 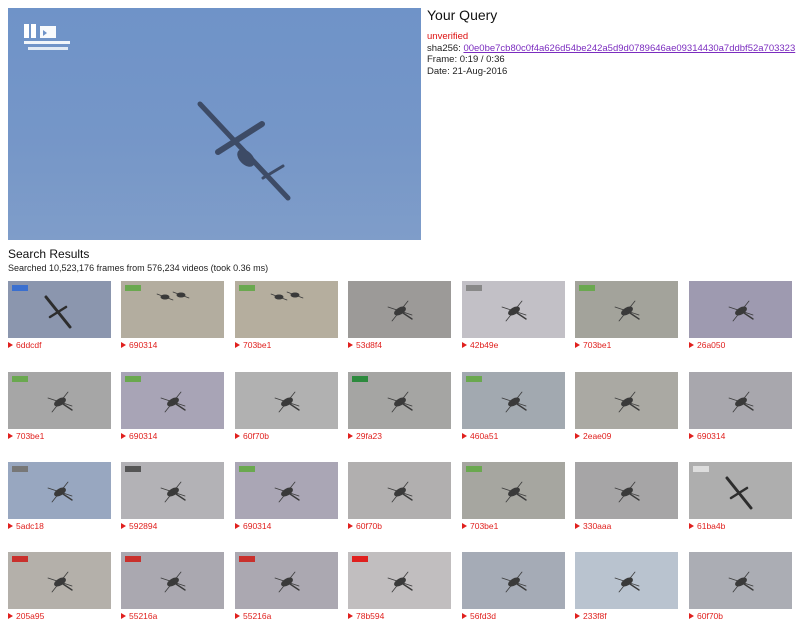 I want to click on result-caption: 78b594, so click(x=399, y=616).